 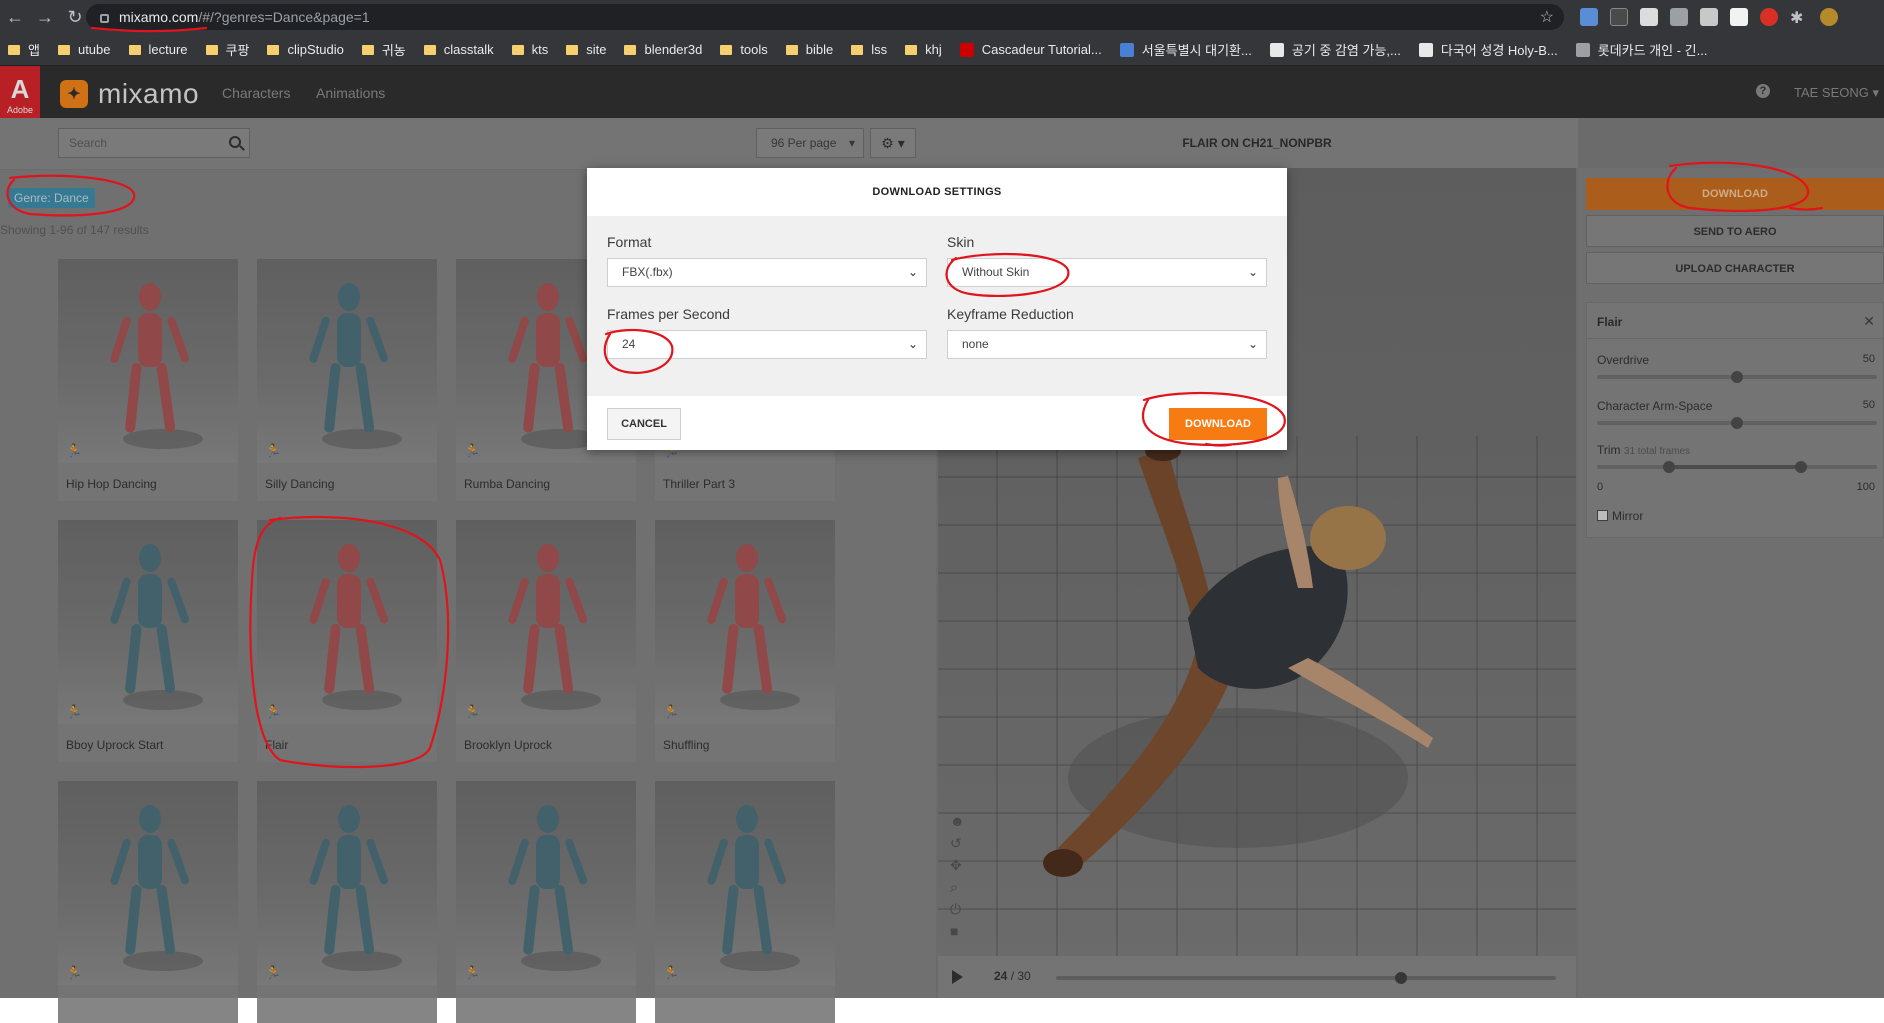 What do you see at coordinates (84, 49) in the screenshot?
I see `bookmark-item: utube` at bounding box center [84, 49].